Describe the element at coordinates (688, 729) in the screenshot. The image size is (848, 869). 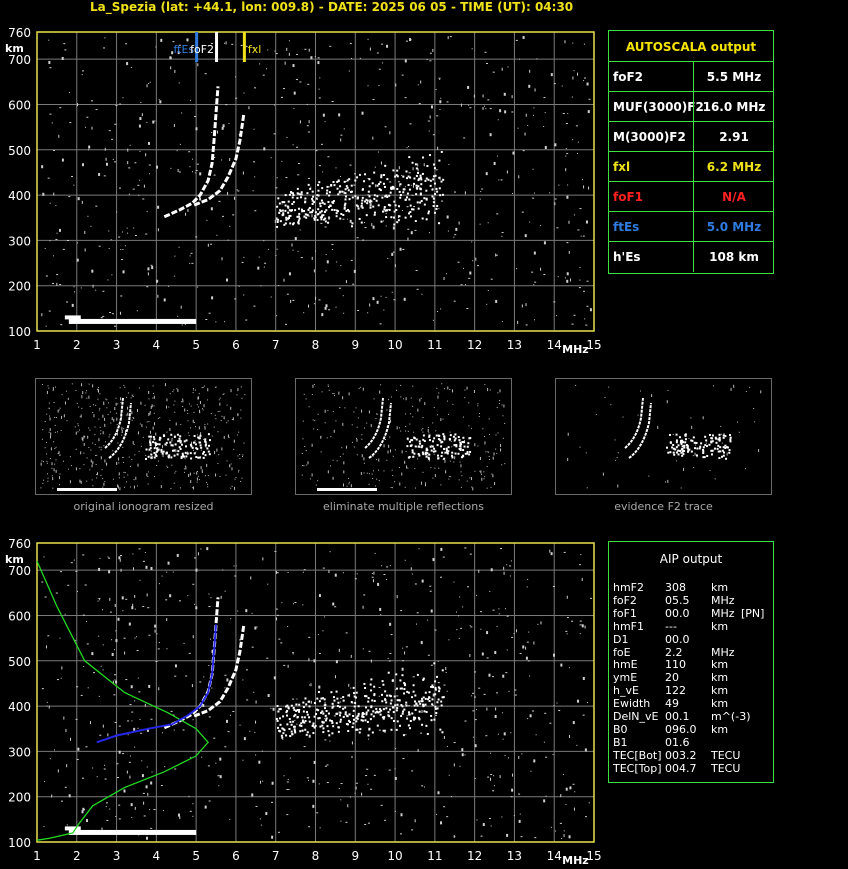
I see `aip-row: B0 096.0 km` at that location.